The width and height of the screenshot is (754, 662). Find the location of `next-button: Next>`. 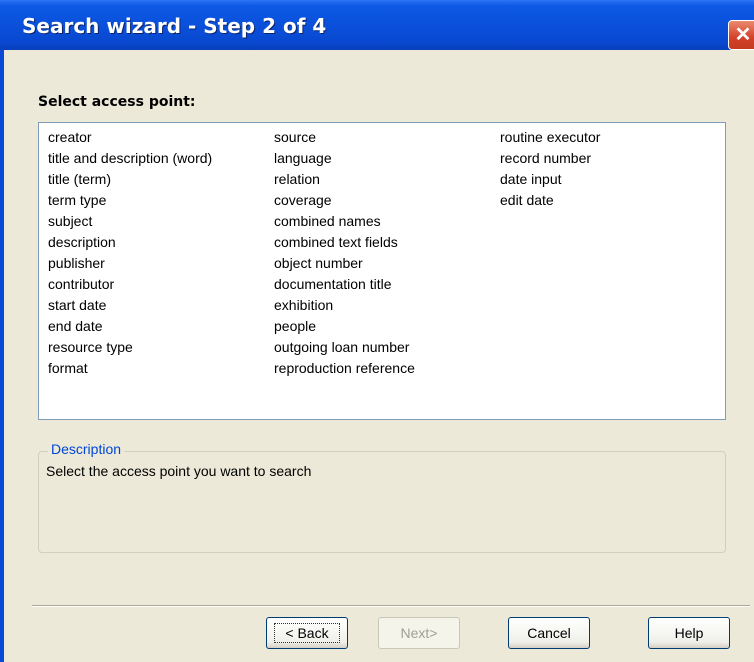

next-button: Next> is located at coordinates (419, 633).